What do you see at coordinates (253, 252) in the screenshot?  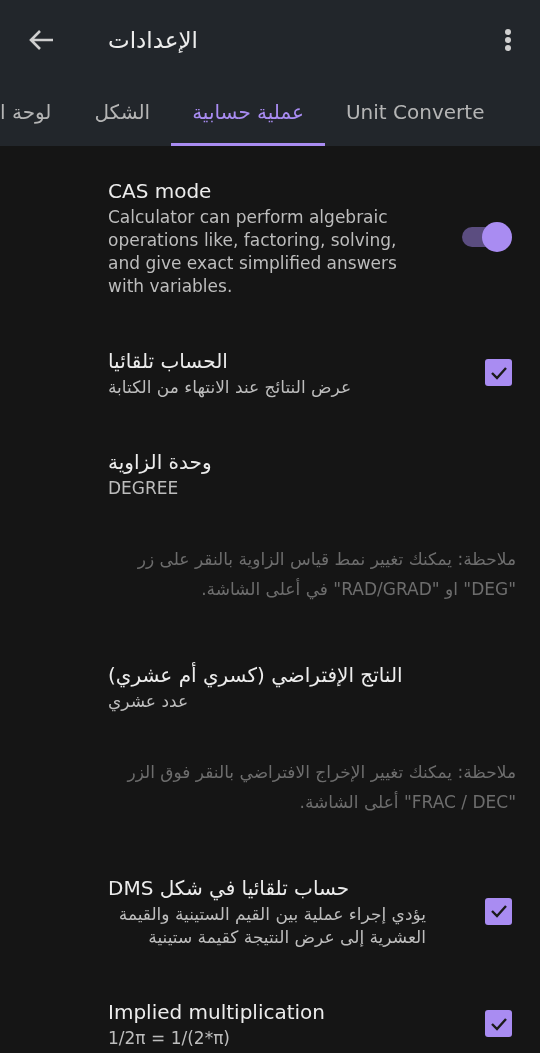 I see `setting-summary: Calculator can perform algebraic operations like, factoring, solving, and give exact simplified answers with variables.` at bounding box center [253, 252].